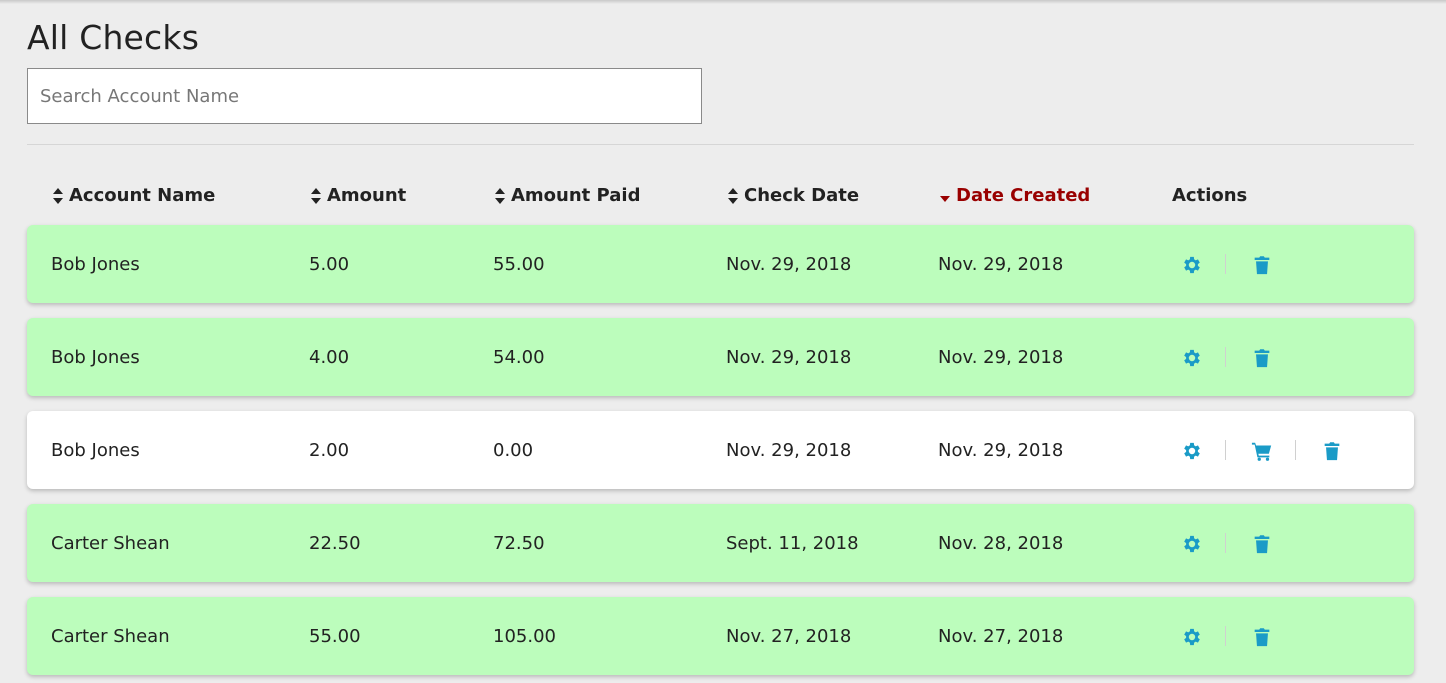 The image size is (1446, 683). Describe the element at coordinates (329, 450) in the screenshot. I see `amount-cell: 2.00` at that location.